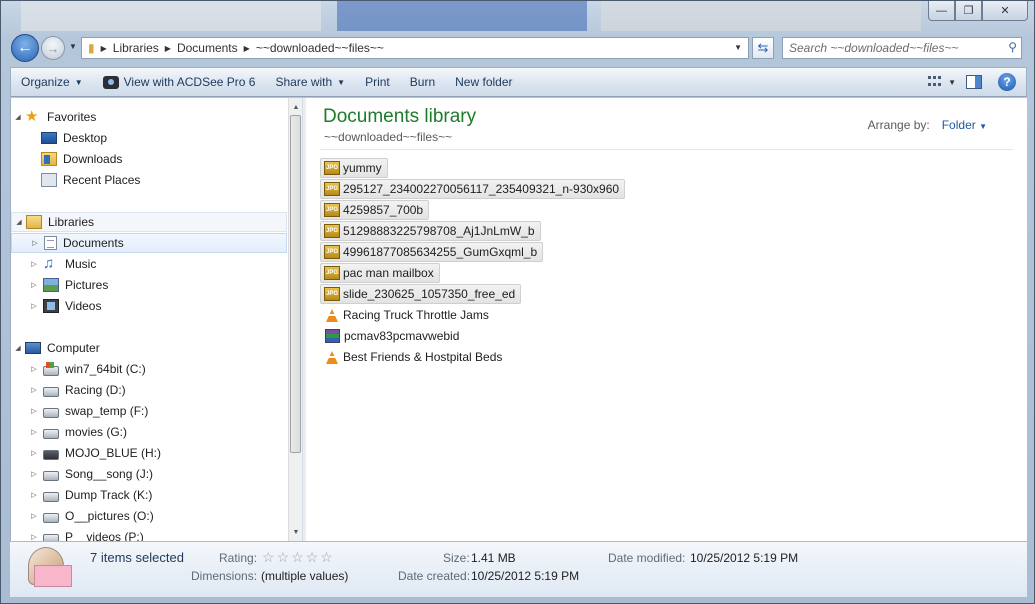 This screenshot has height=604, width=1035. Describe the element at coordinates (1007, 82) in the screenshot. I see `help-icon: ?` at that location.